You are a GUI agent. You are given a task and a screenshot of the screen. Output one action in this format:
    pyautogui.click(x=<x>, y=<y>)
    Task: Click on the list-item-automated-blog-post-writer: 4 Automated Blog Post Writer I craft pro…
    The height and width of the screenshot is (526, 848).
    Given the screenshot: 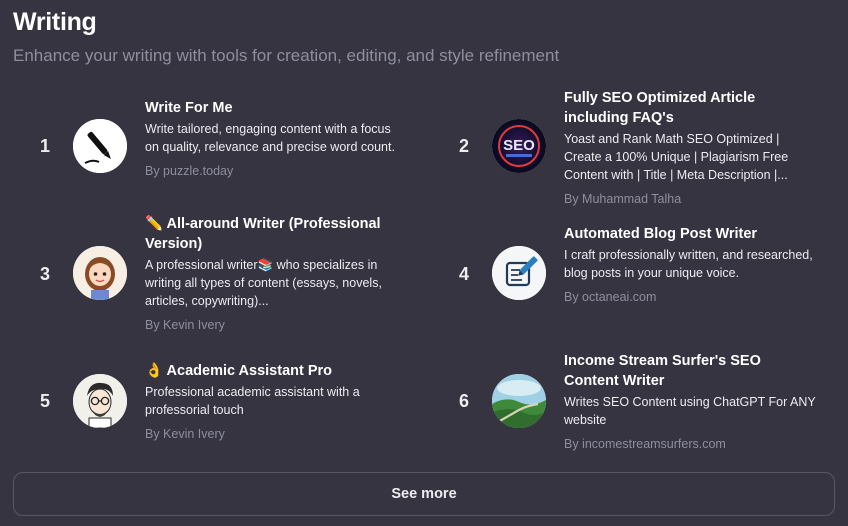 What is the action you would take?
    pyautogui.click(x=632, y=279)
    